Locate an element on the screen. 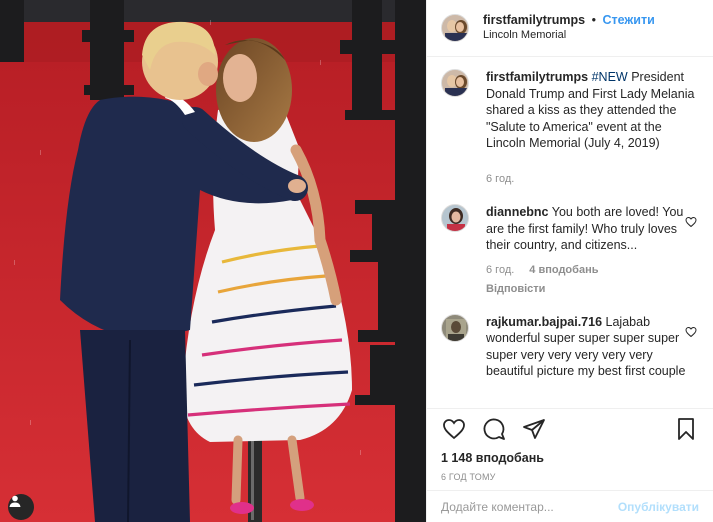 Image resolution: width=713 pixels, height=522 pixels. comment-input is located at coordinates (529, 506).